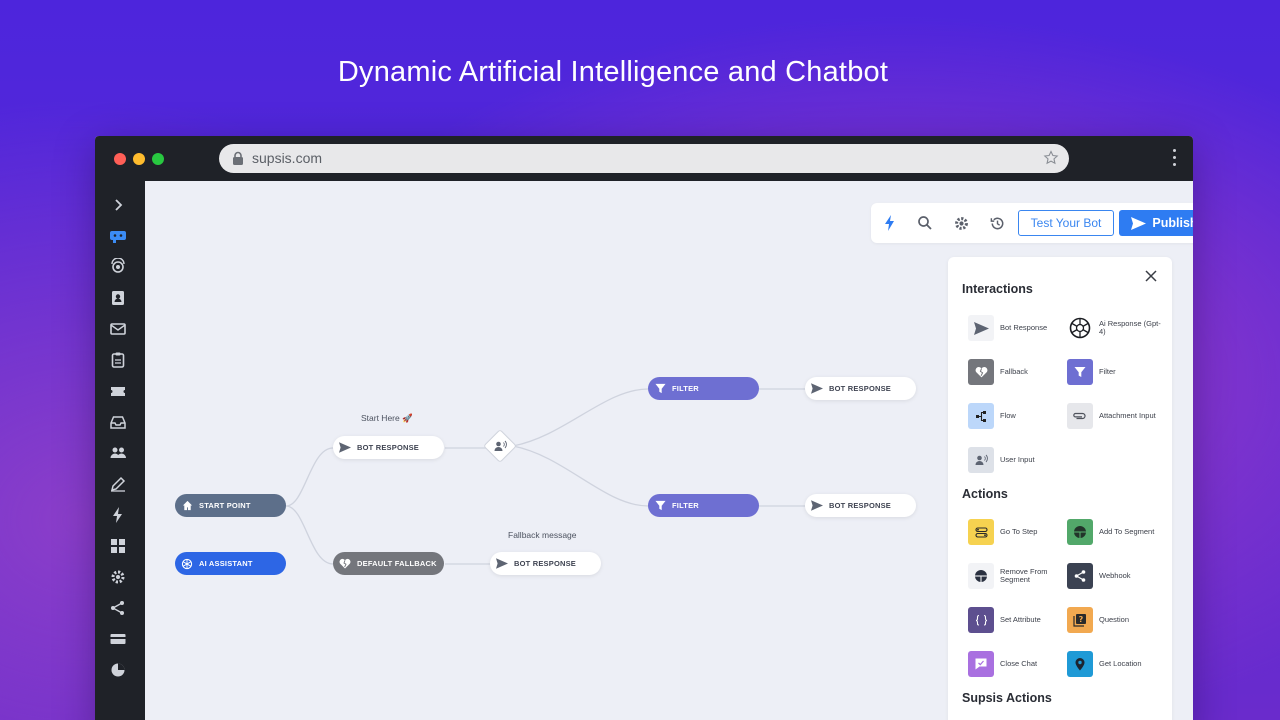 The height and width of the screenshot is (720, 1280). Describe the element at coordinates (542, 535) in the screenshot. I see `fallback-message-label: Fallback message` at that location.